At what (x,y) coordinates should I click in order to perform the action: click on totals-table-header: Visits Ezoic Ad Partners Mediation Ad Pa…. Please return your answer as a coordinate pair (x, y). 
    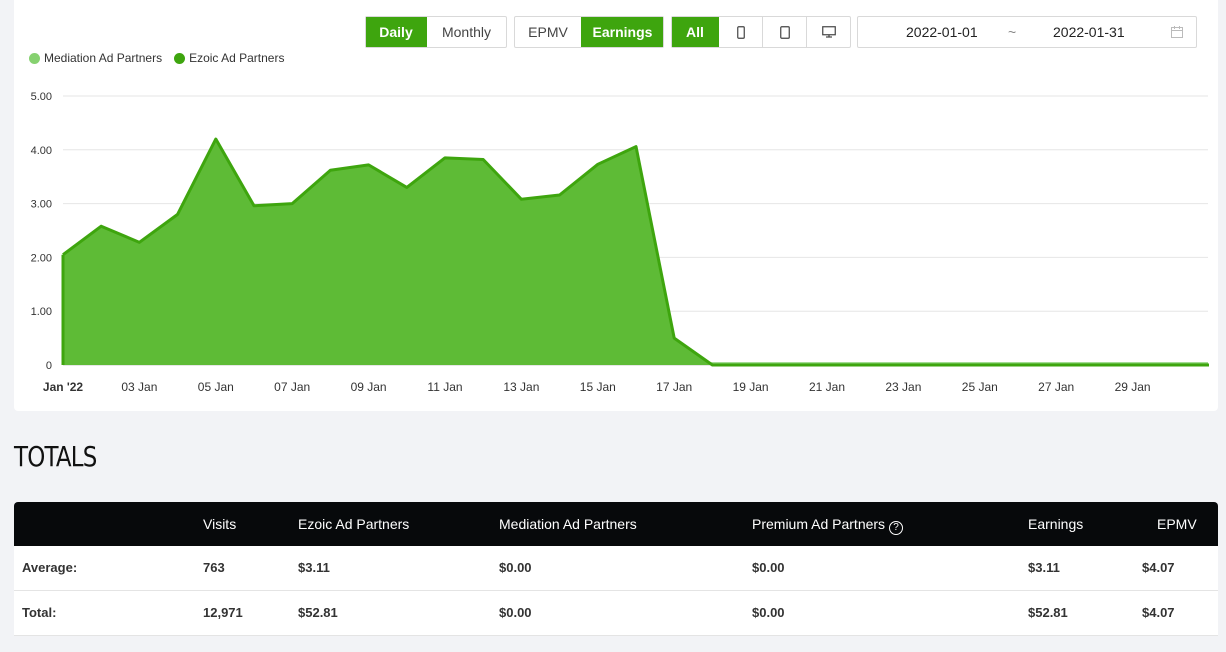
    Looking at the image, I should click on (616, 524).